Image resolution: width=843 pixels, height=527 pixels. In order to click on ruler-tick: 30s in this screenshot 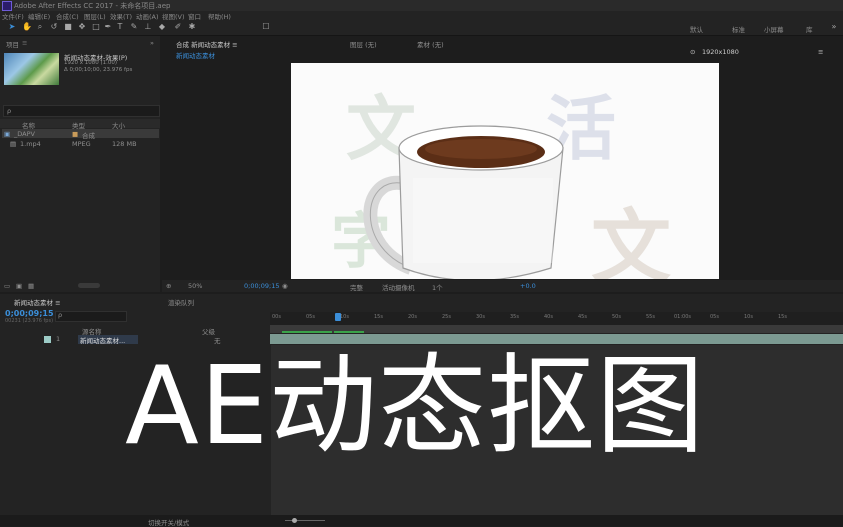, I will do `click(480, 317)`.